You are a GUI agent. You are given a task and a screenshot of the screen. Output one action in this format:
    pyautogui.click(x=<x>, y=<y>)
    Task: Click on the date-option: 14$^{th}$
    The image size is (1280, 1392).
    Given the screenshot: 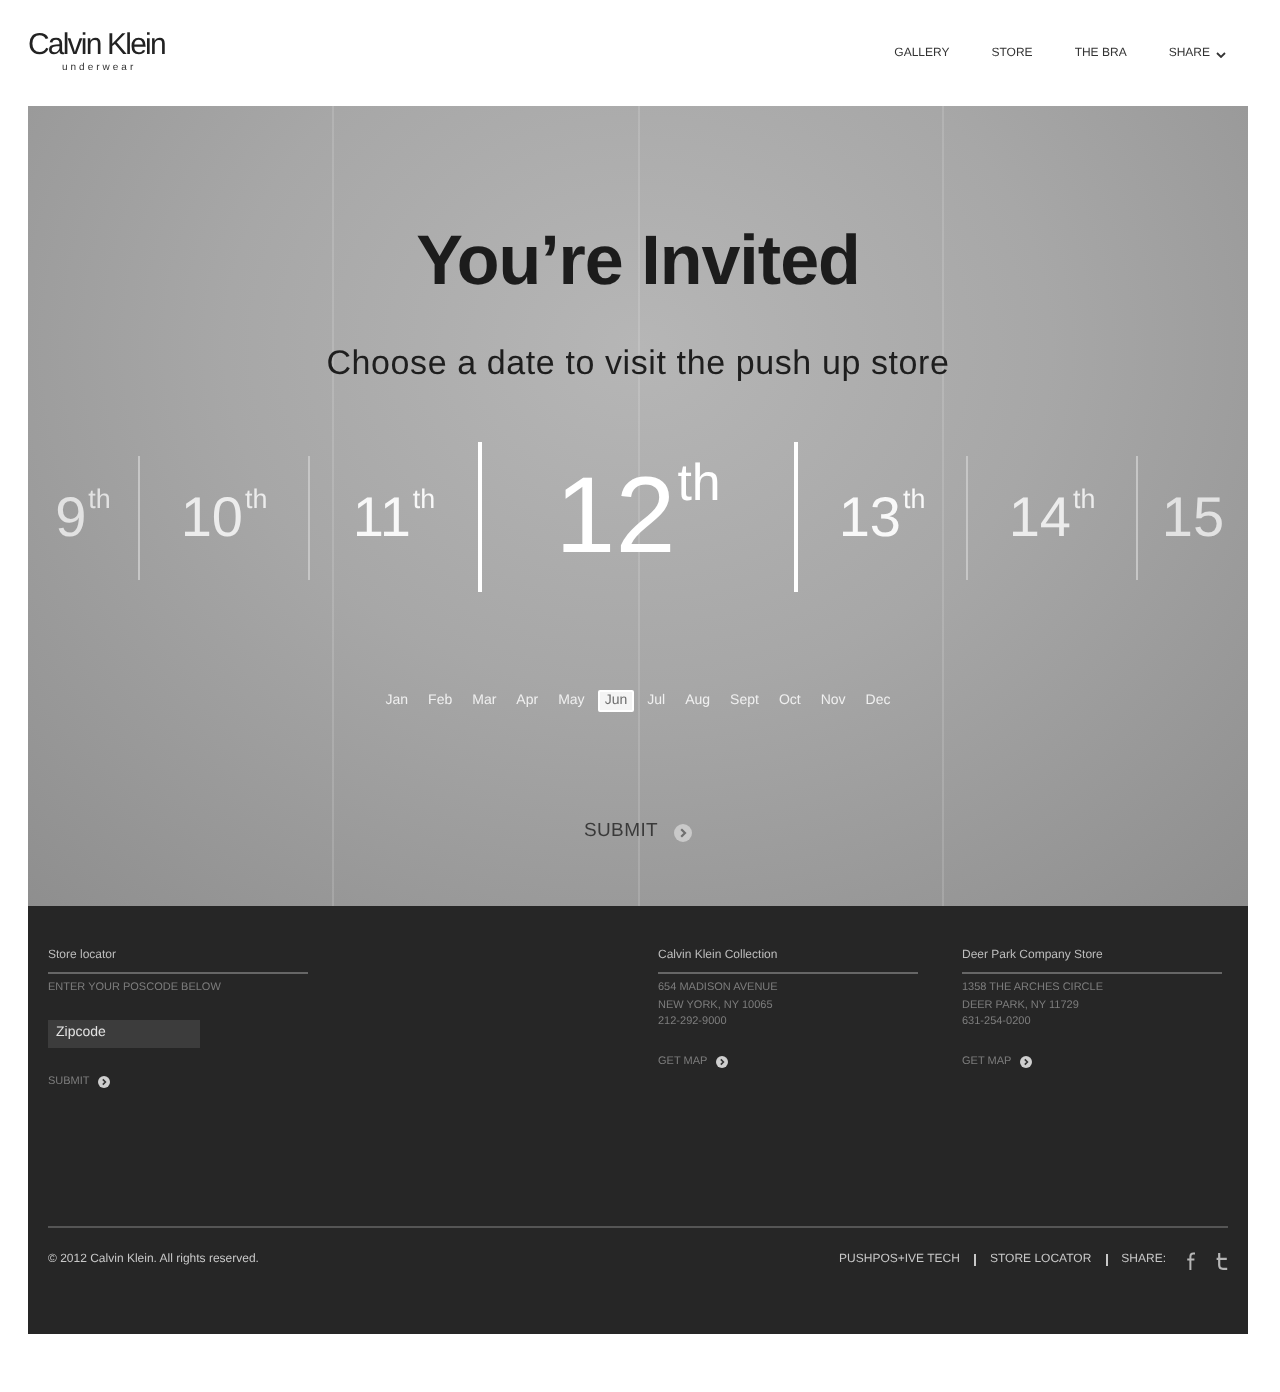 What is the action you would take?
    pyautogui.click(x=1052, y=517)
    